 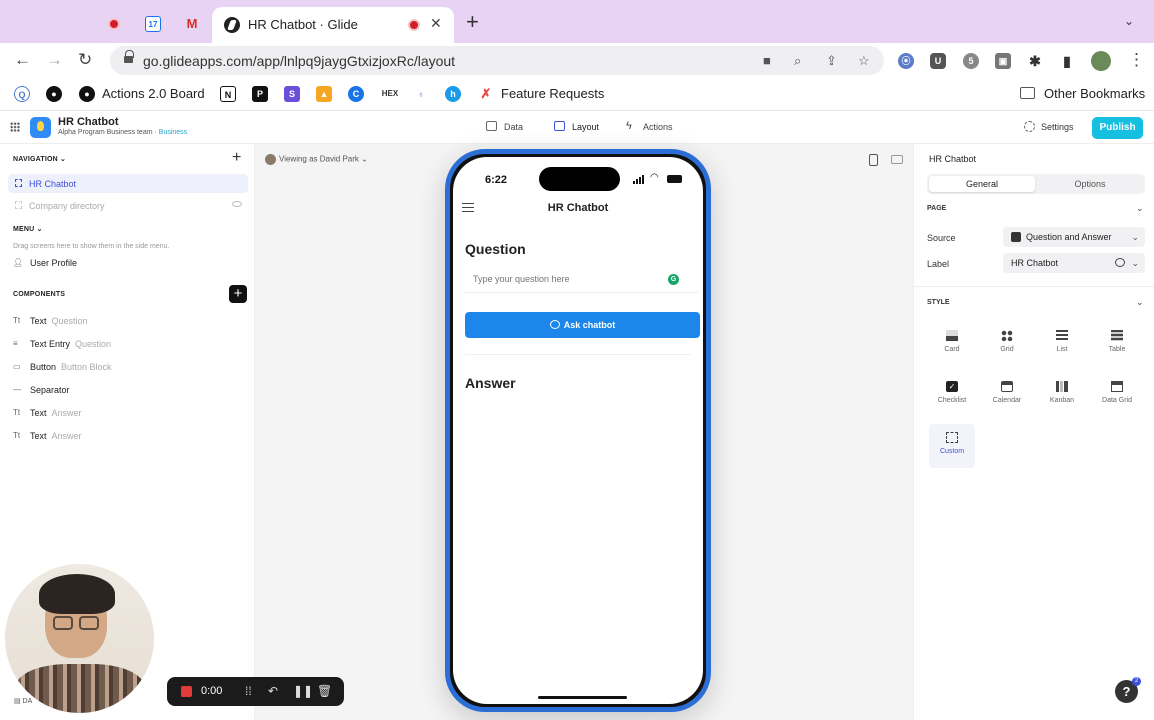 What do you see at coordinates (39, 159) in the screenshot?
I see `navigation-heading: NAVIGATION ⌄` at bounding box center [39, 159].